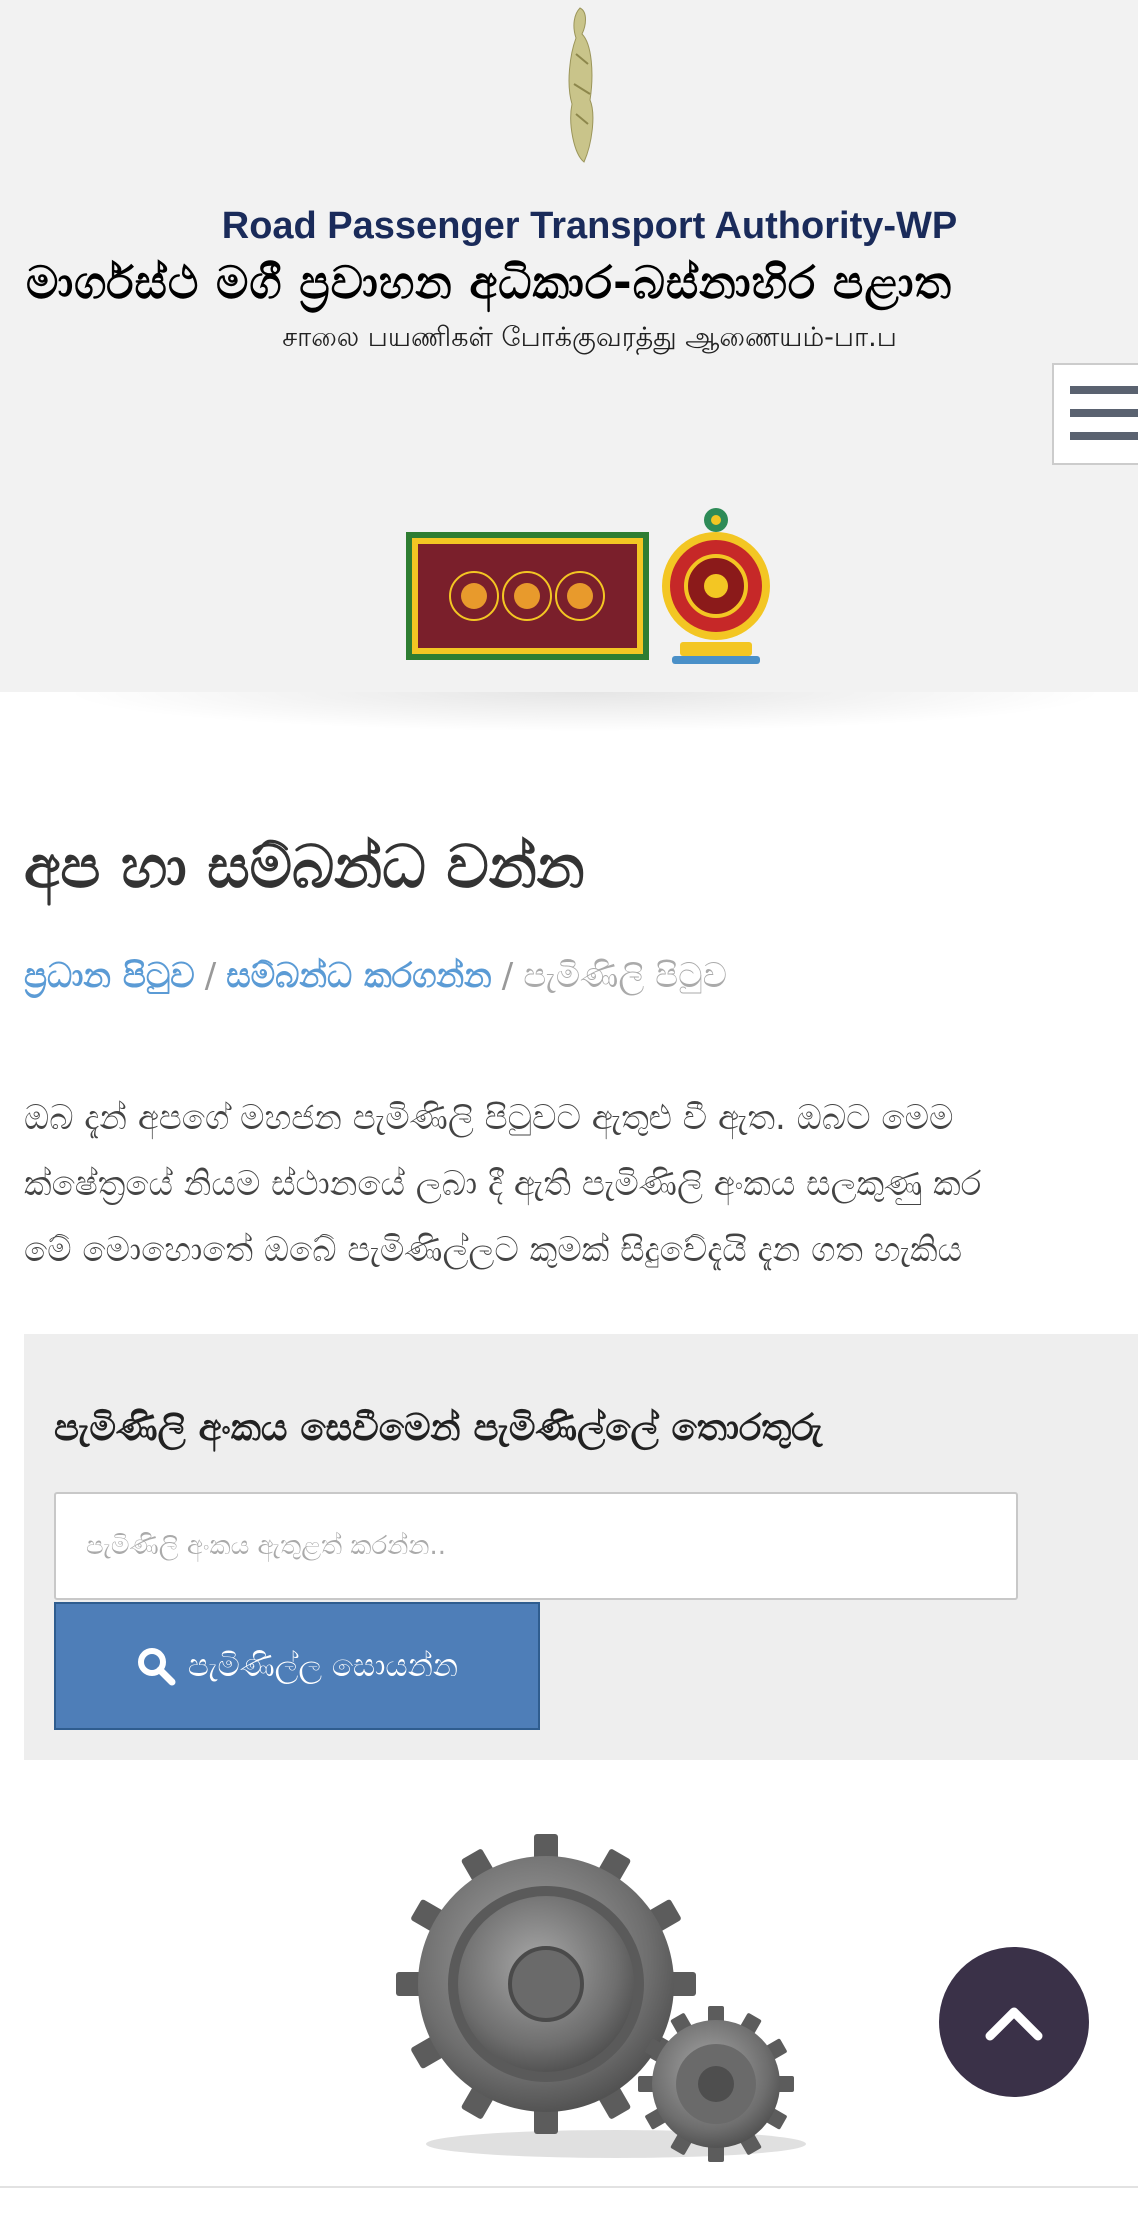  Describe the element at coordinates (589, 337) in the screenshot. I see `site-title-tamil: சாலை பயணிகள் போக்குவரத்து ஆணையம்-பா.ப` at that location.